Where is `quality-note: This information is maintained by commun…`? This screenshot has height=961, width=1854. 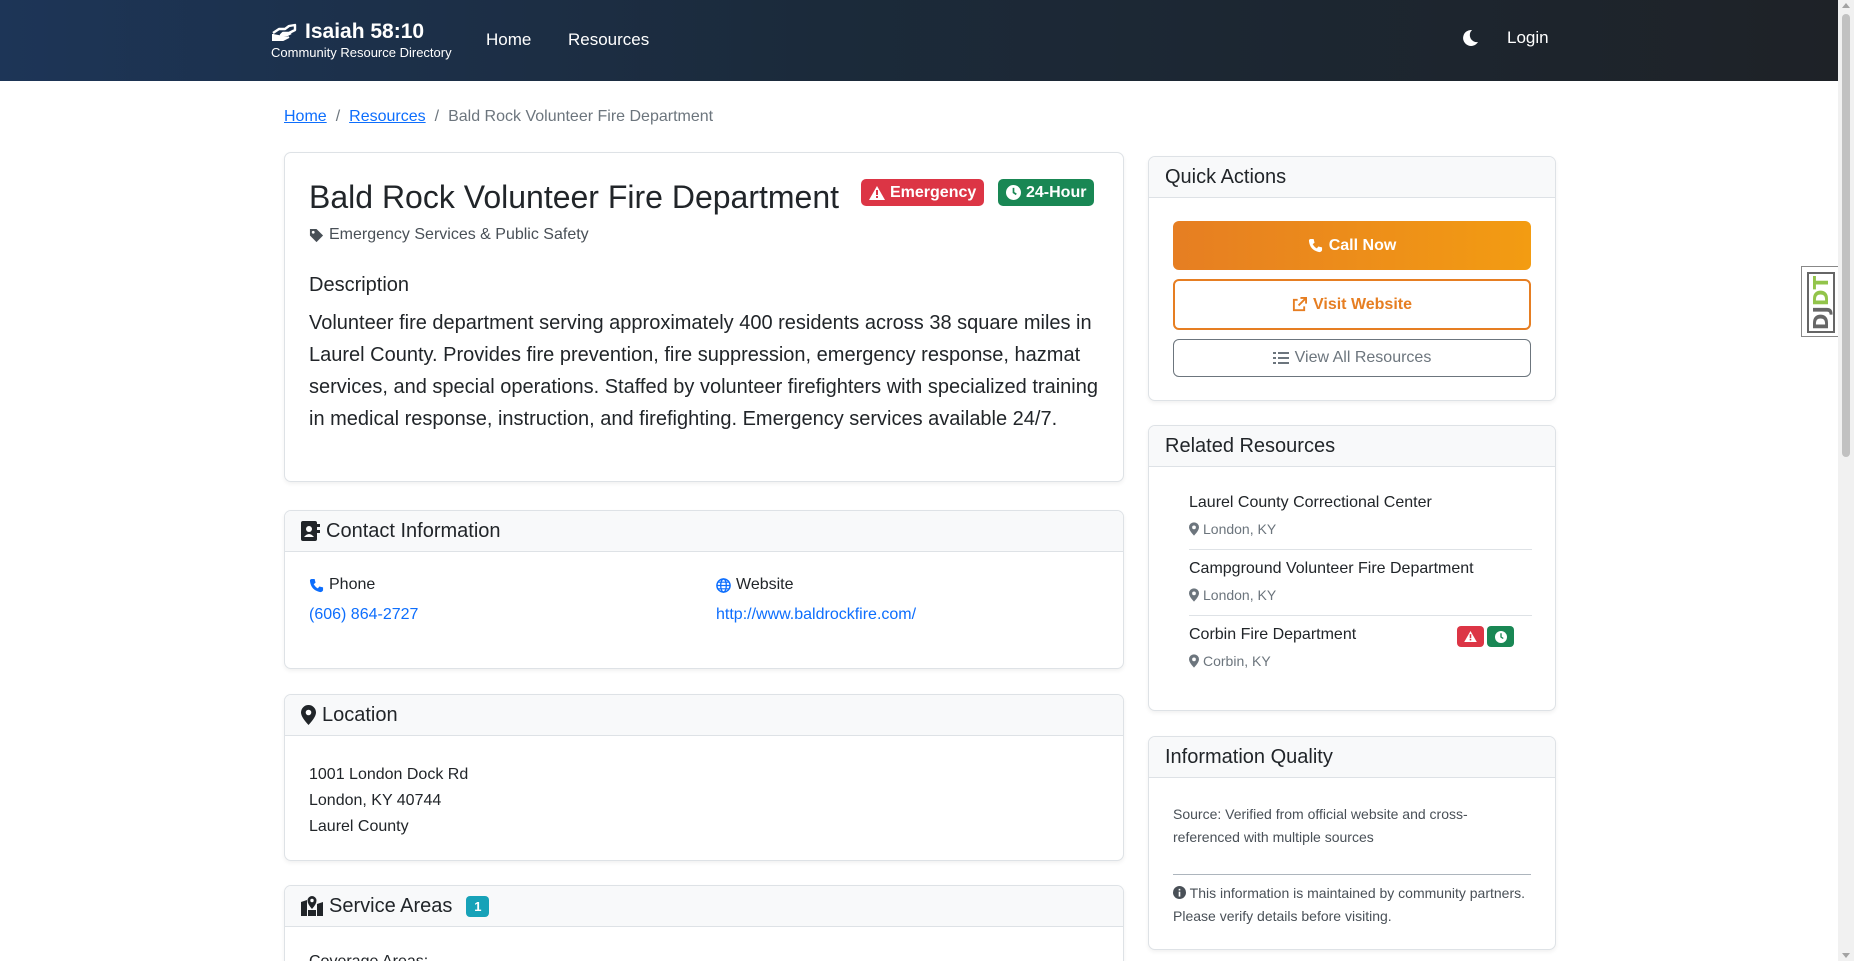
quality-note: This information is maintained by commun… is located at coordinates (1353, 905).